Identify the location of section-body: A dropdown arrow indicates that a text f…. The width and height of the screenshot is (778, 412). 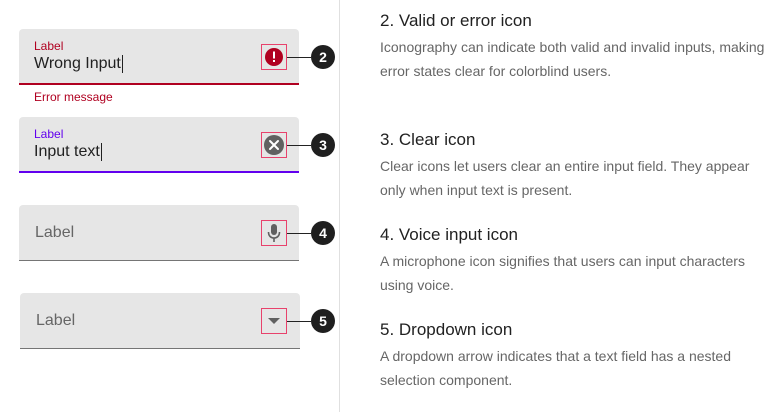
(555, 368).